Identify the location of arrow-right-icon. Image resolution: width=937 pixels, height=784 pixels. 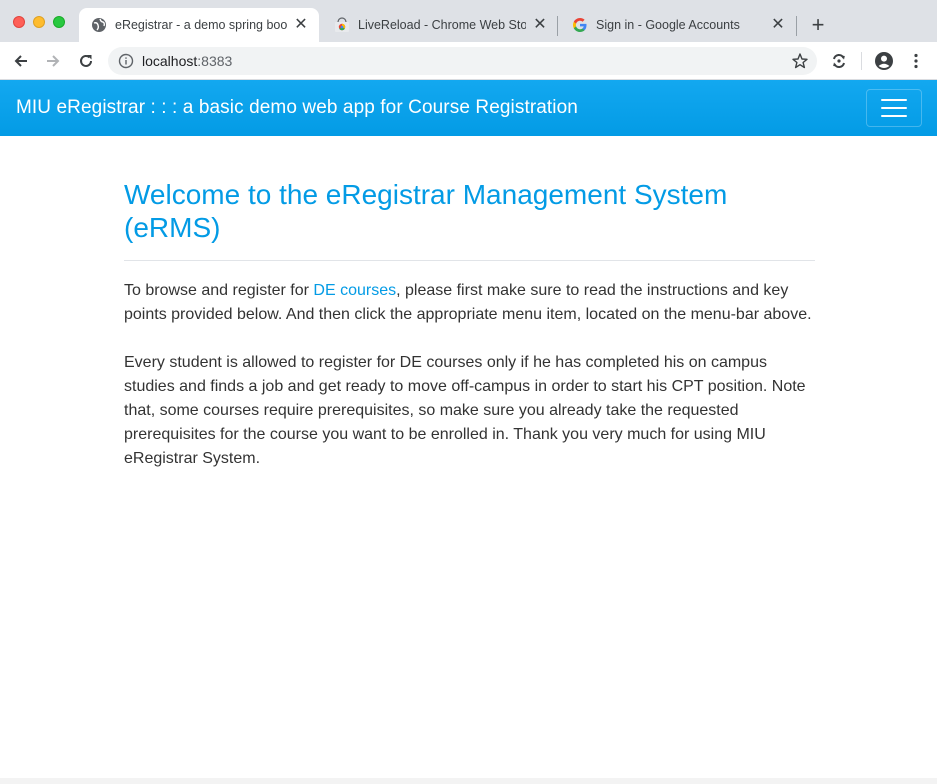
(53, 61).